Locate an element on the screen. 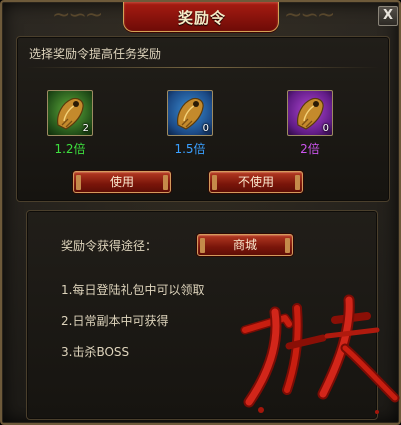 The image size is (401, 425). source-item: 3.击杀BOSS is located at coordinates (95, 352).